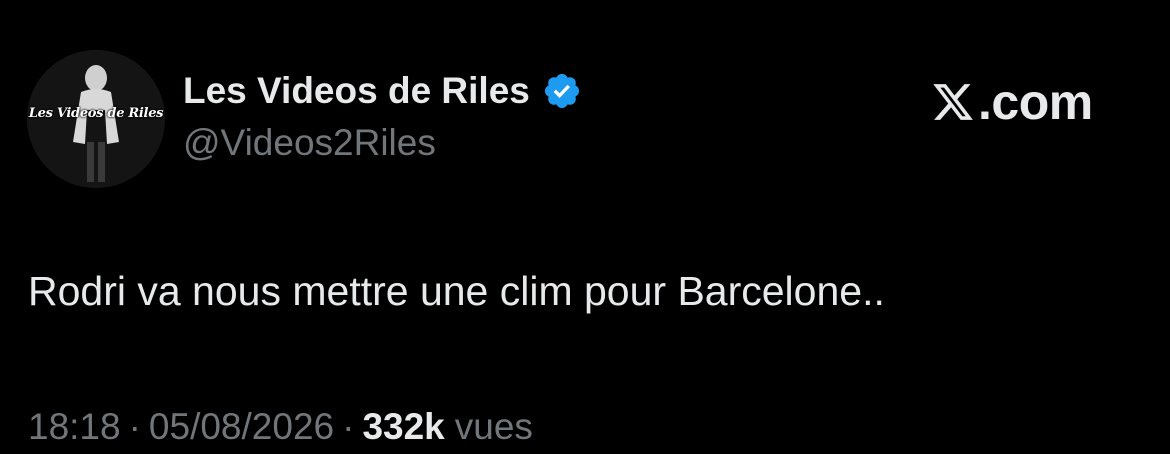  I want to click on avatar-label: Les Videos de Riles, so click(96, 113).